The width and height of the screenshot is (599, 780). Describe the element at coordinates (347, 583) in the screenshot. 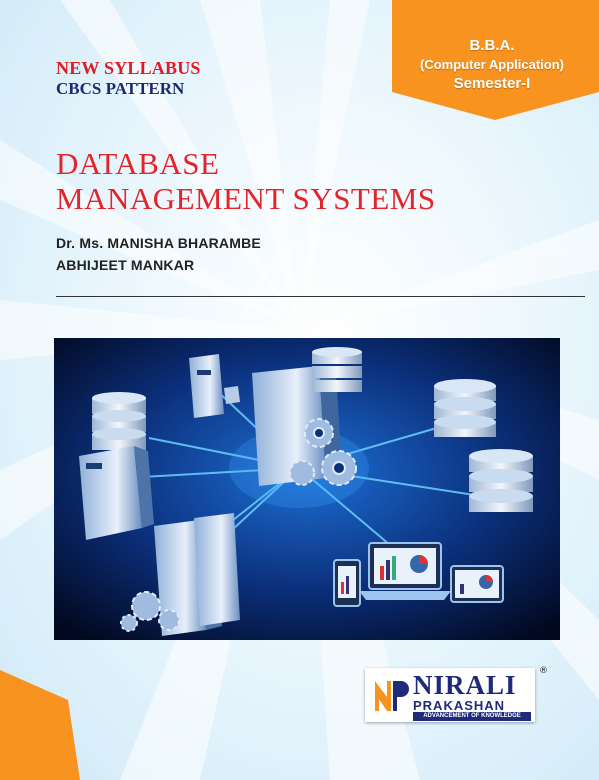

I see `phone-device` at that location.